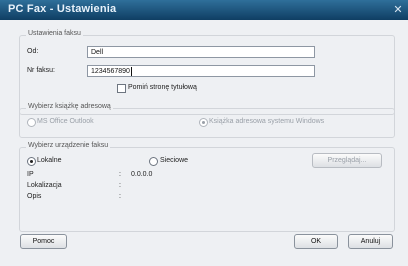  I want to click on windows-address-book-label: Książka adresowa systemu Windows, so click(267, 121).